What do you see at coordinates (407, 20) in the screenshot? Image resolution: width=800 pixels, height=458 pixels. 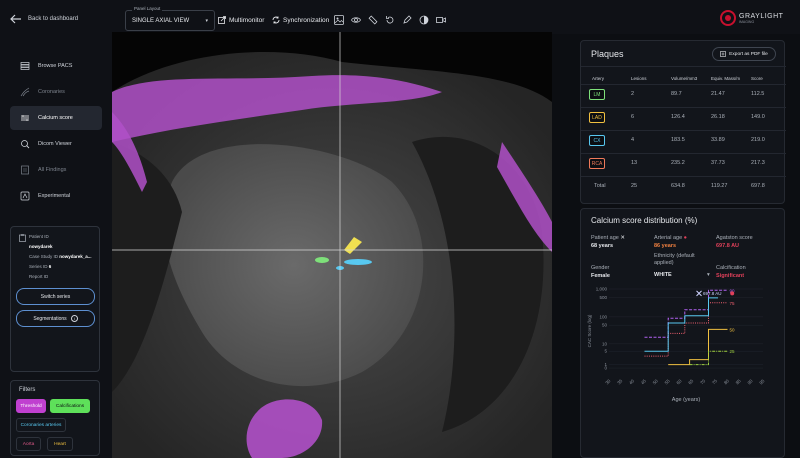 I see `pen-icon` at bounding box center [407, 20].